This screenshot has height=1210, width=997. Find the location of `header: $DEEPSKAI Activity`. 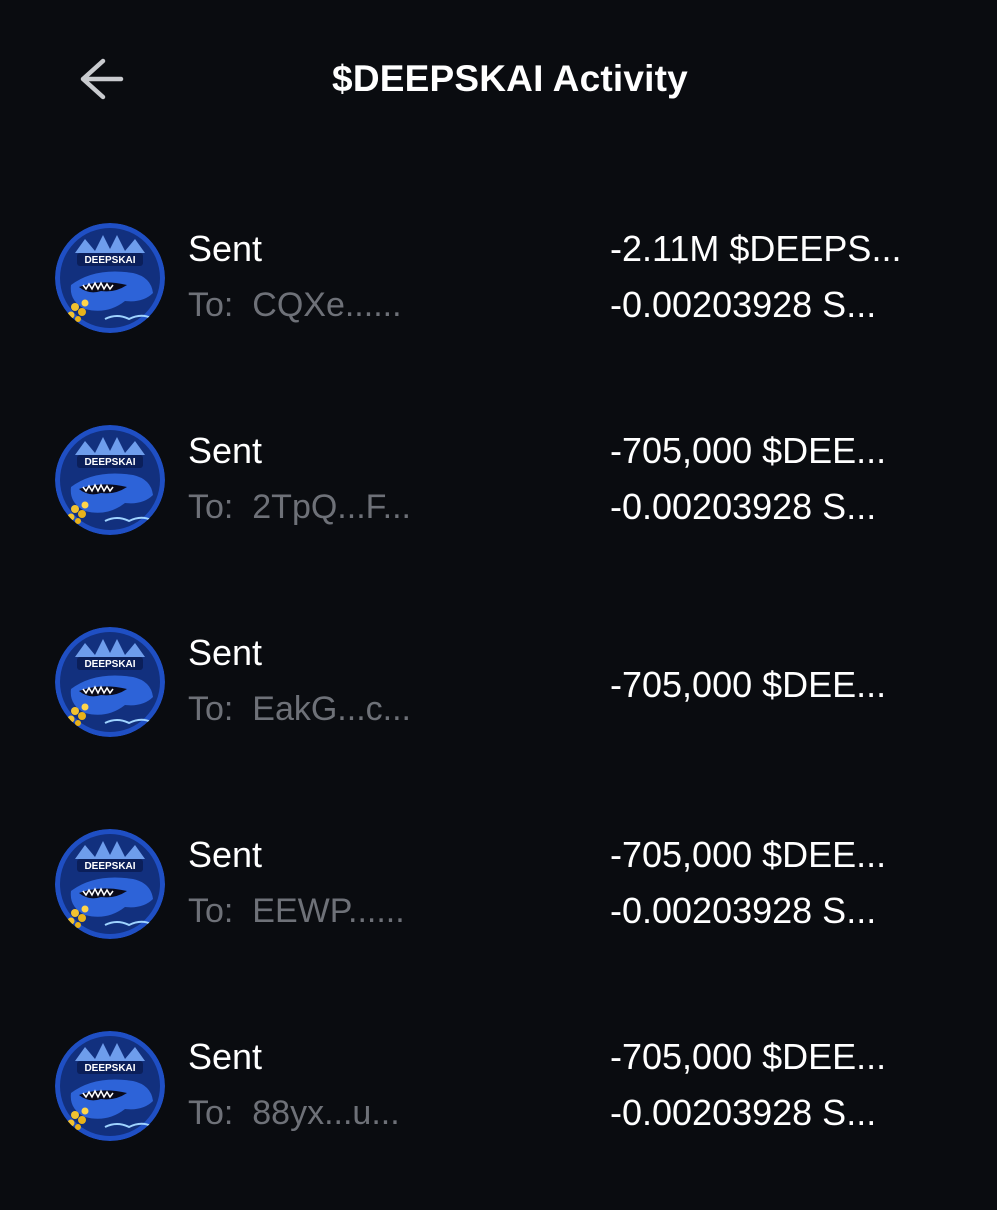

header: $DEEPSKAI Activity is located at coordinates (498, 80).